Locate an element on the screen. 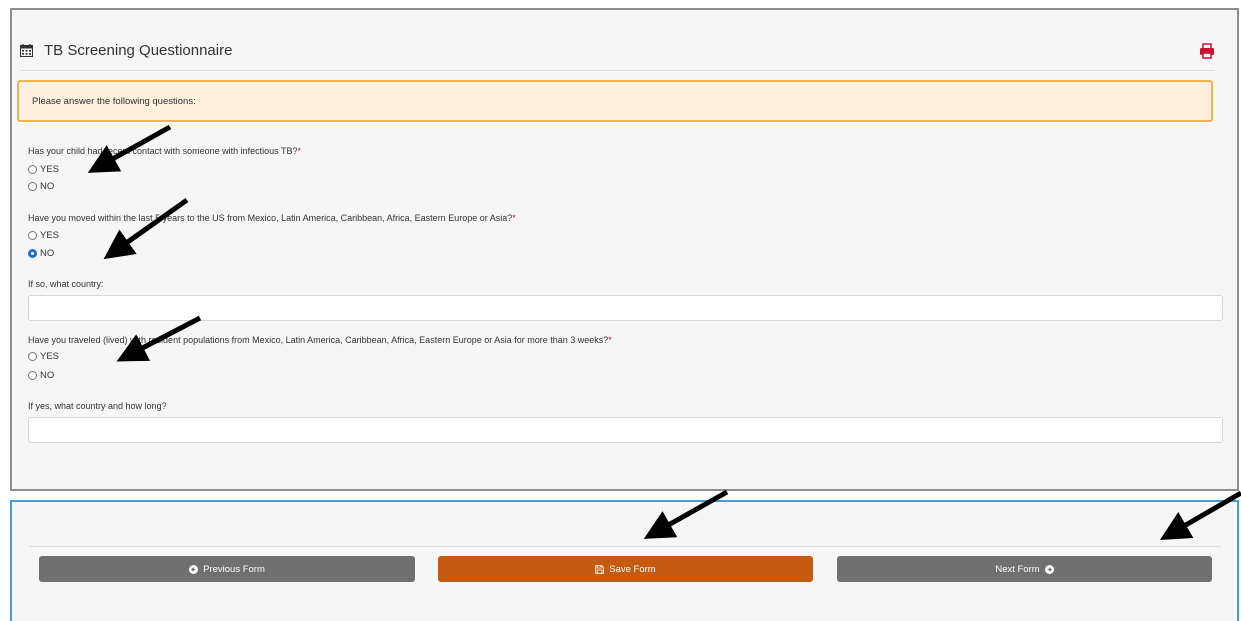  q1-no-option: NO is located at coordinates (41, 186).